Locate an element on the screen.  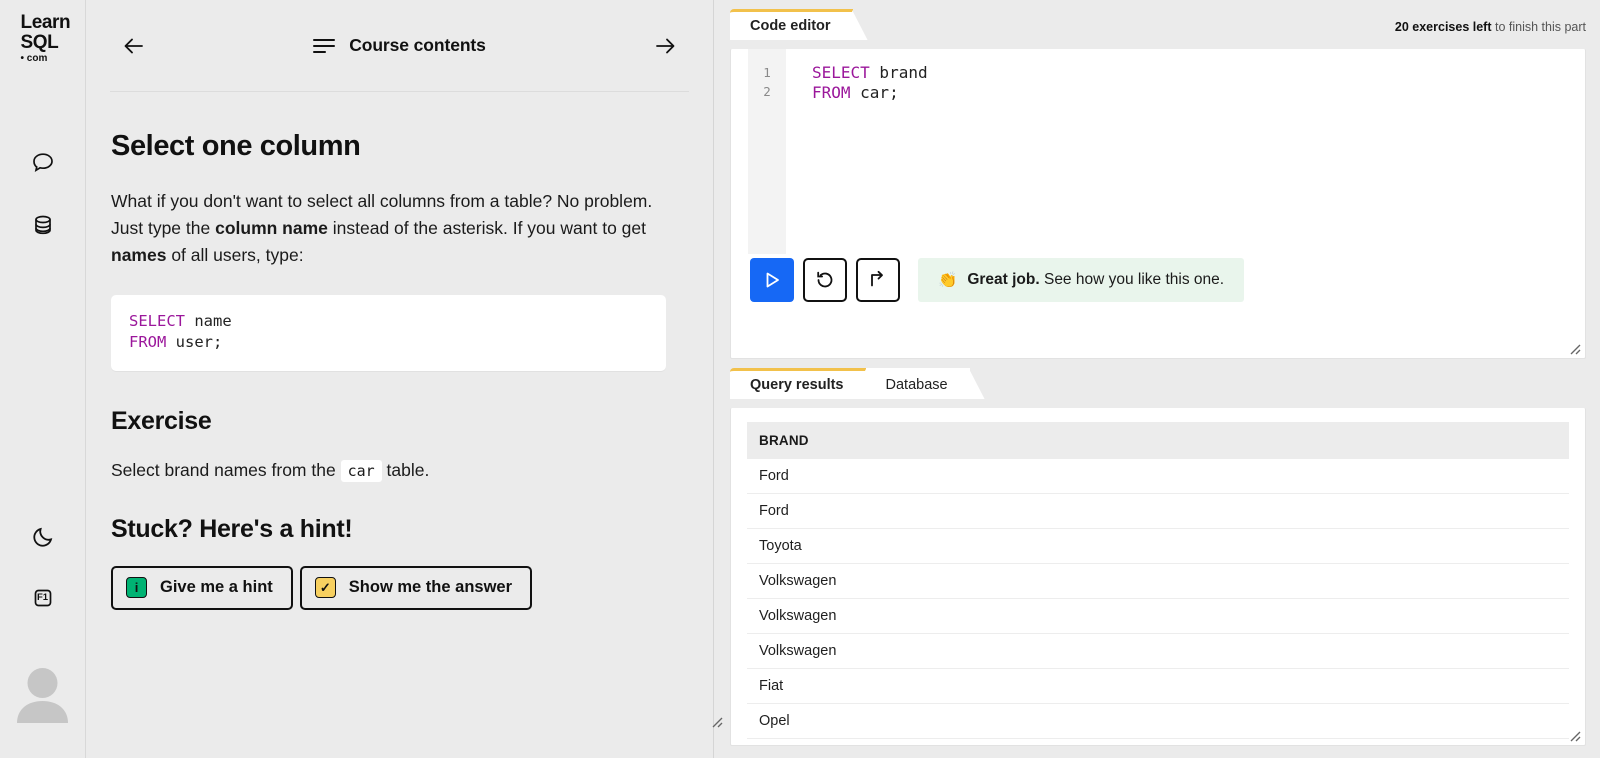
tab-query-results: Query results is located at coordinates (798, 383).